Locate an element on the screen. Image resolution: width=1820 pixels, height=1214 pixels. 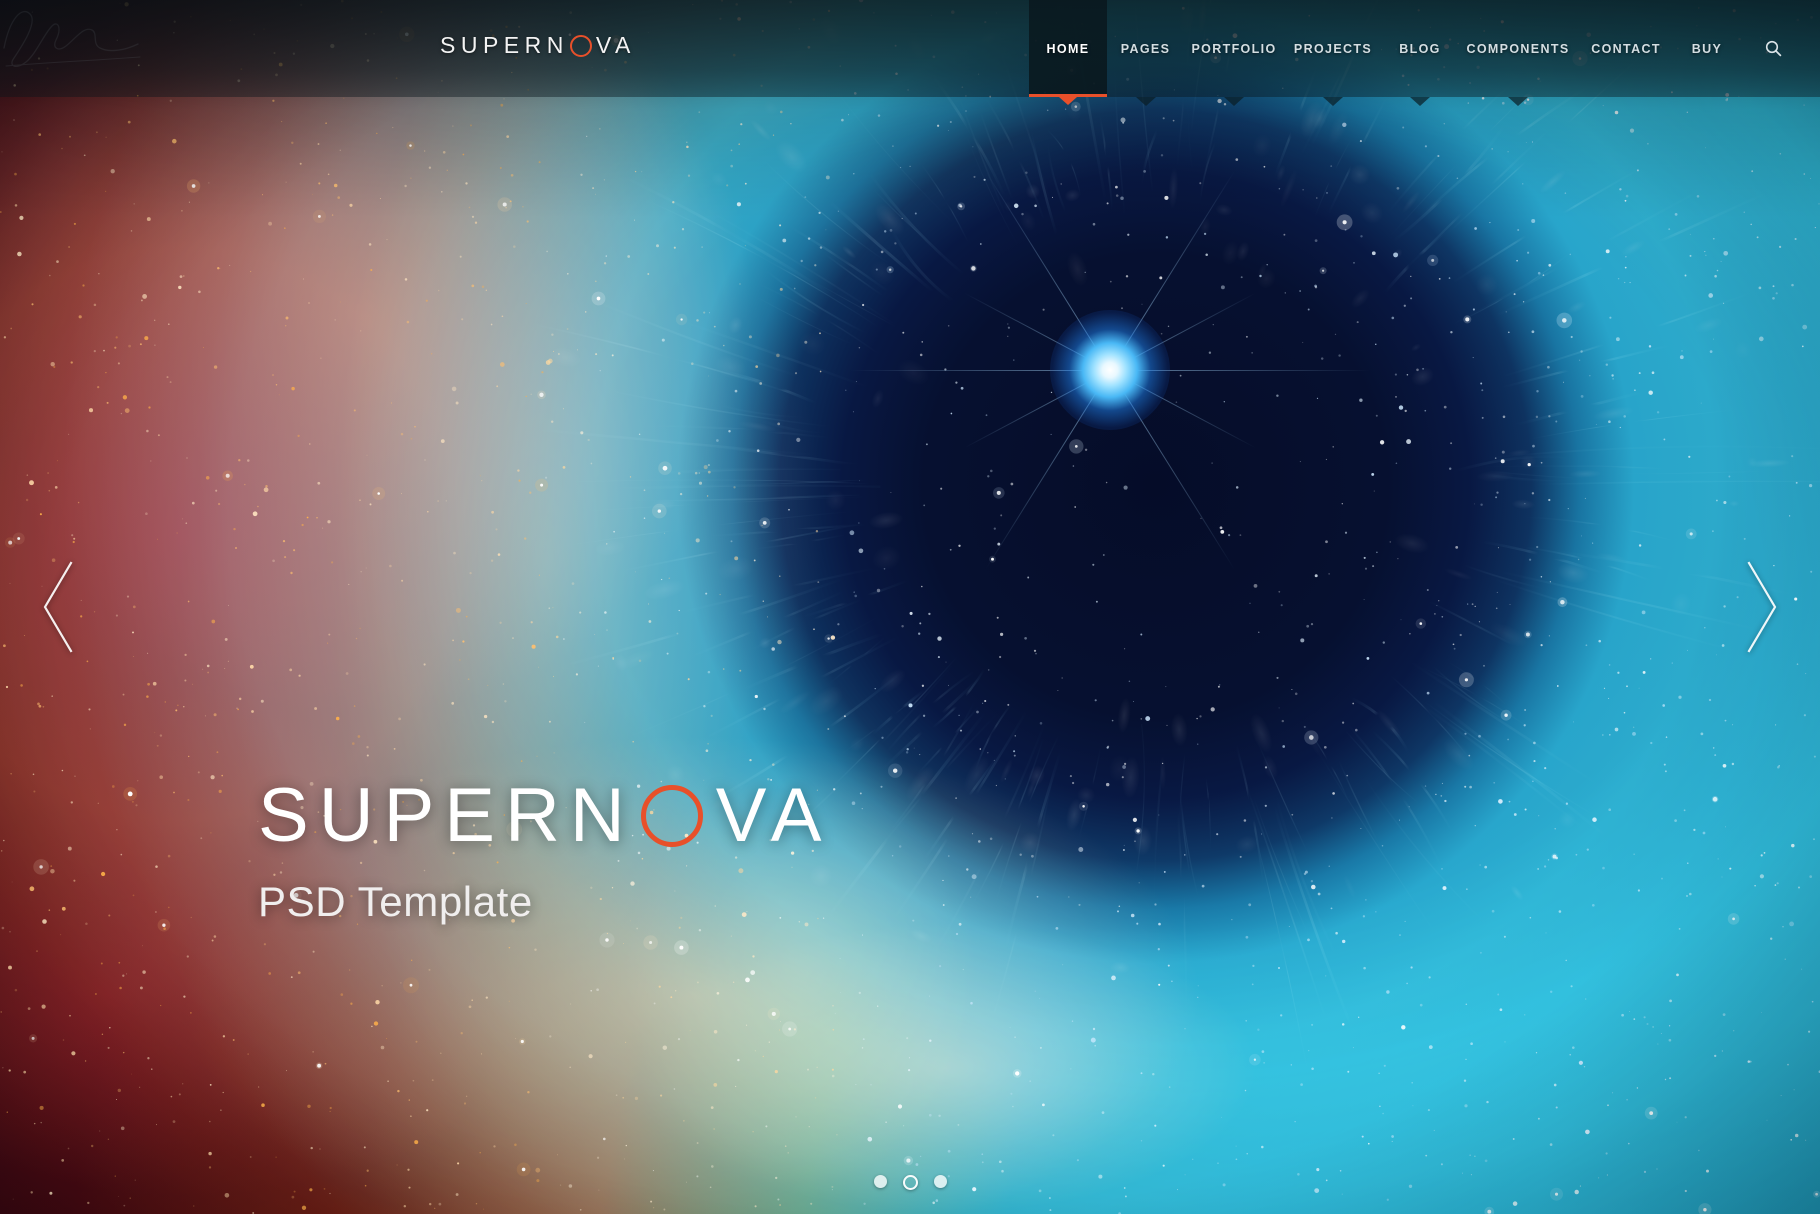
nav-item-home-label: HOME is located at coordinates (1068, 48).